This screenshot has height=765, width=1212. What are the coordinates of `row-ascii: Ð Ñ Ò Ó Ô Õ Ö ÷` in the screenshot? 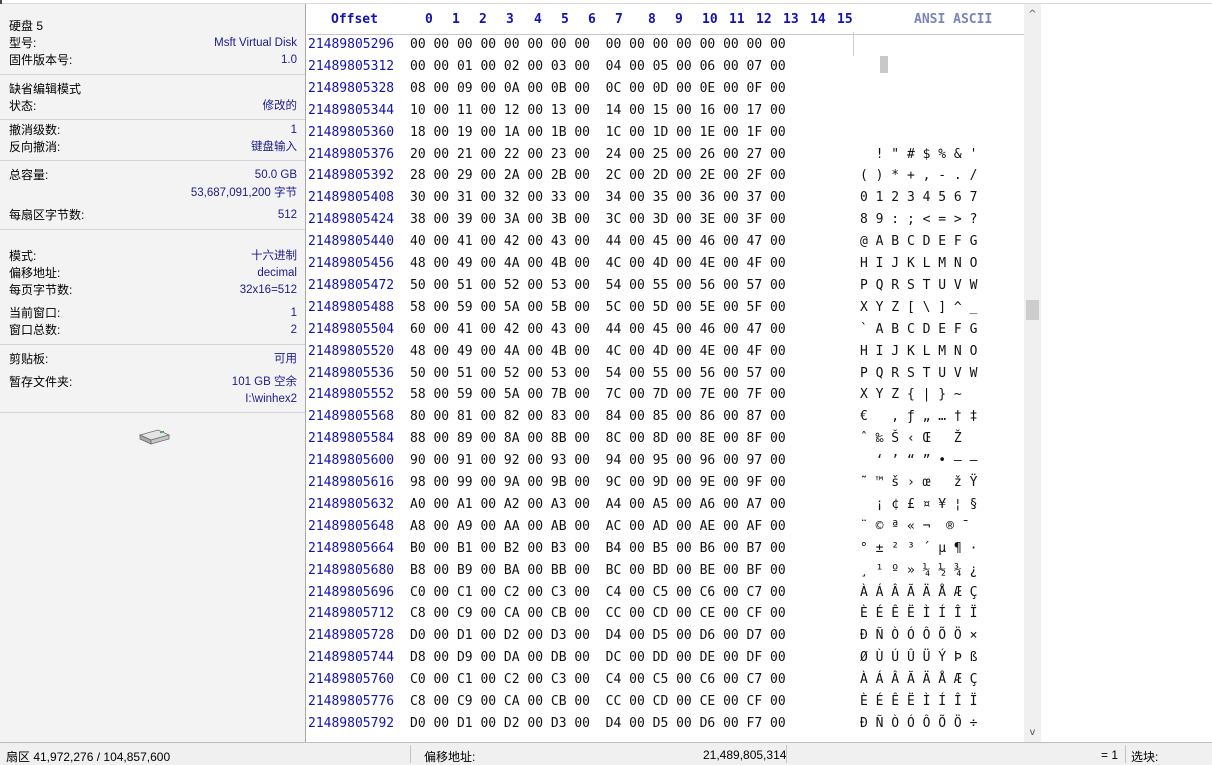 It's located at (918, 724).